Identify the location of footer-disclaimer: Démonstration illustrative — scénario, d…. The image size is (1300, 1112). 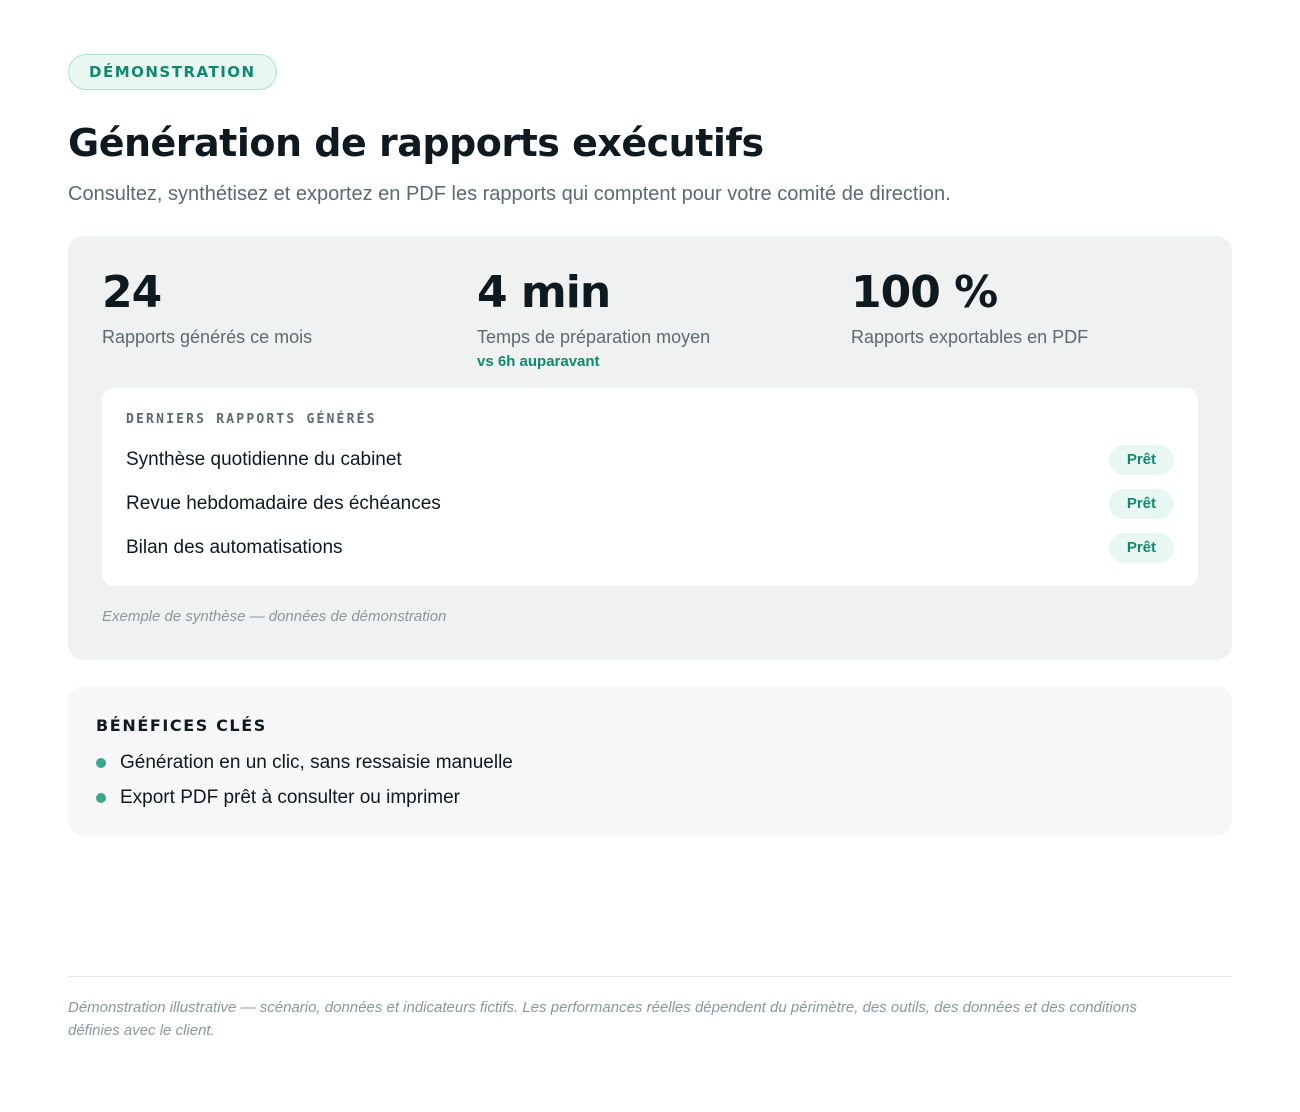
(602, 1019).